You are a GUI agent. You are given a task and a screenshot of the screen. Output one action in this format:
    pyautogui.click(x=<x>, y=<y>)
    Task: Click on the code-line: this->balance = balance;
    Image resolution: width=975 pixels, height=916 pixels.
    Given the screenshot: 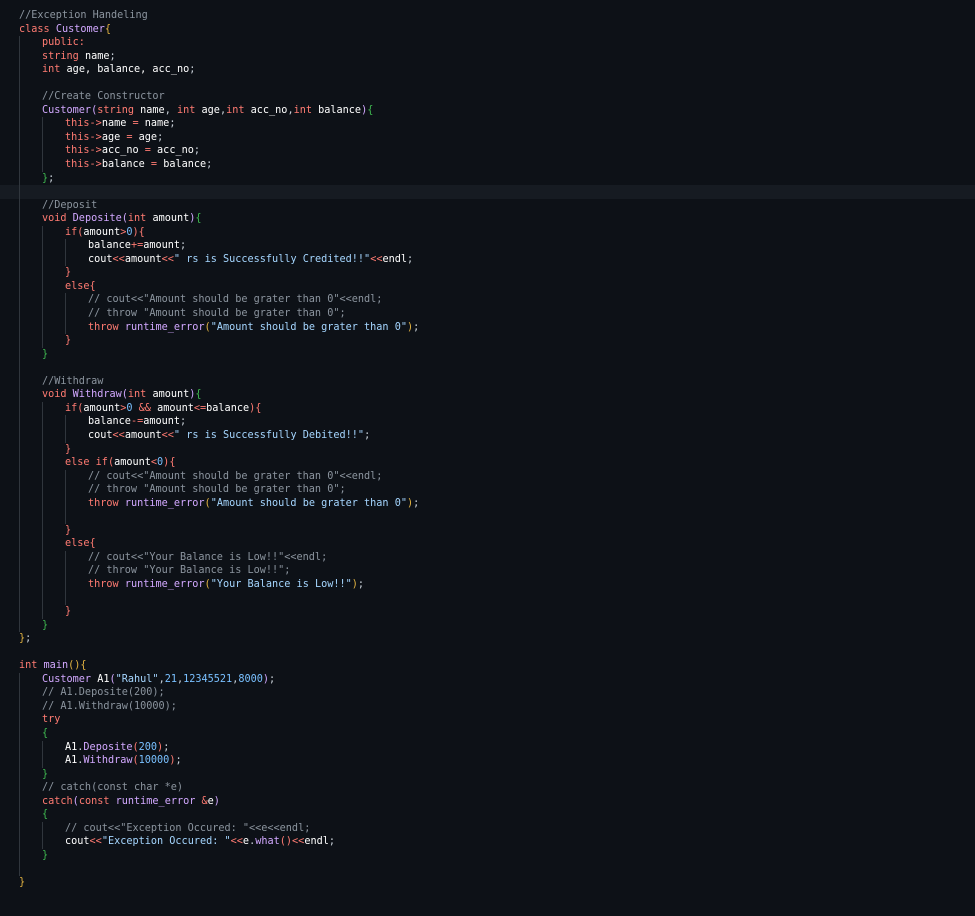 What is the action you would take?
    pyautogui.click(x=487, y=165)
    